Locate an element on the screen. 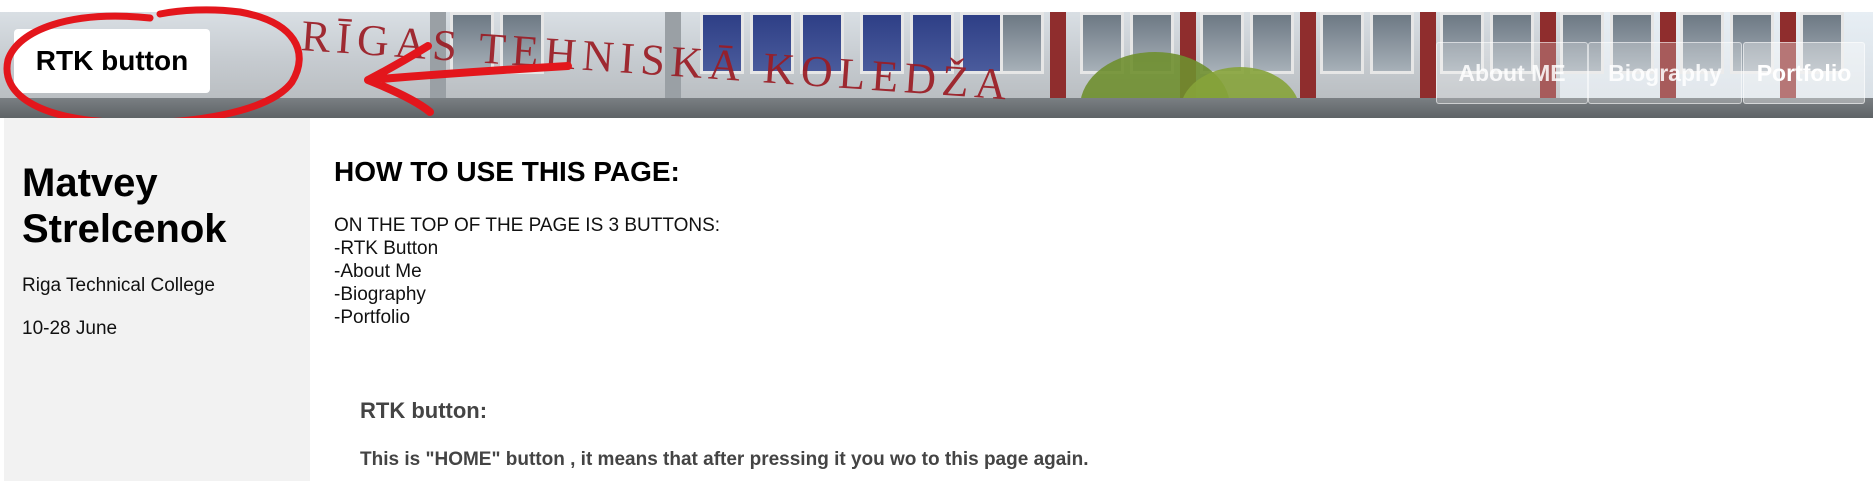 This screenshot has height=481, width=1873. rtk-home-button: RTK button is located at coordinates (112, 61).